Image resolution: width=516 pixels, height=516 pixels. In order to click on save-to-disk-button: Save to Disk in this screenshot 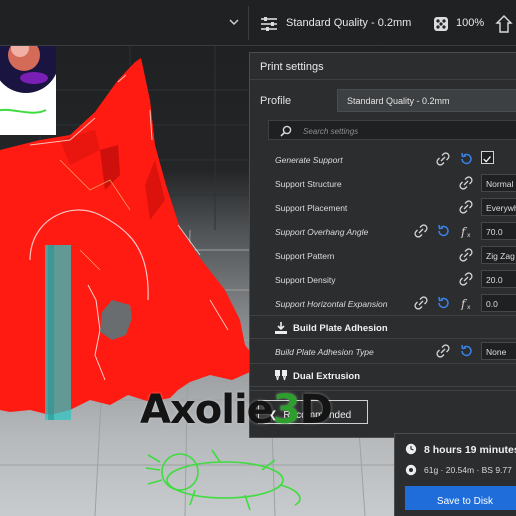, I will do `click(460, 498)`.